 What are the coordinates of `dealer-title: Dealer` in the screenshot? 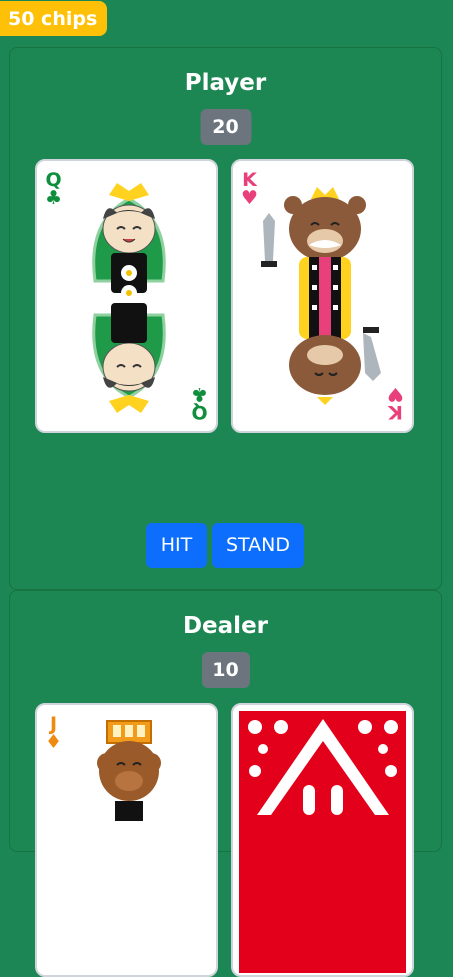 It's located at (225, 626).